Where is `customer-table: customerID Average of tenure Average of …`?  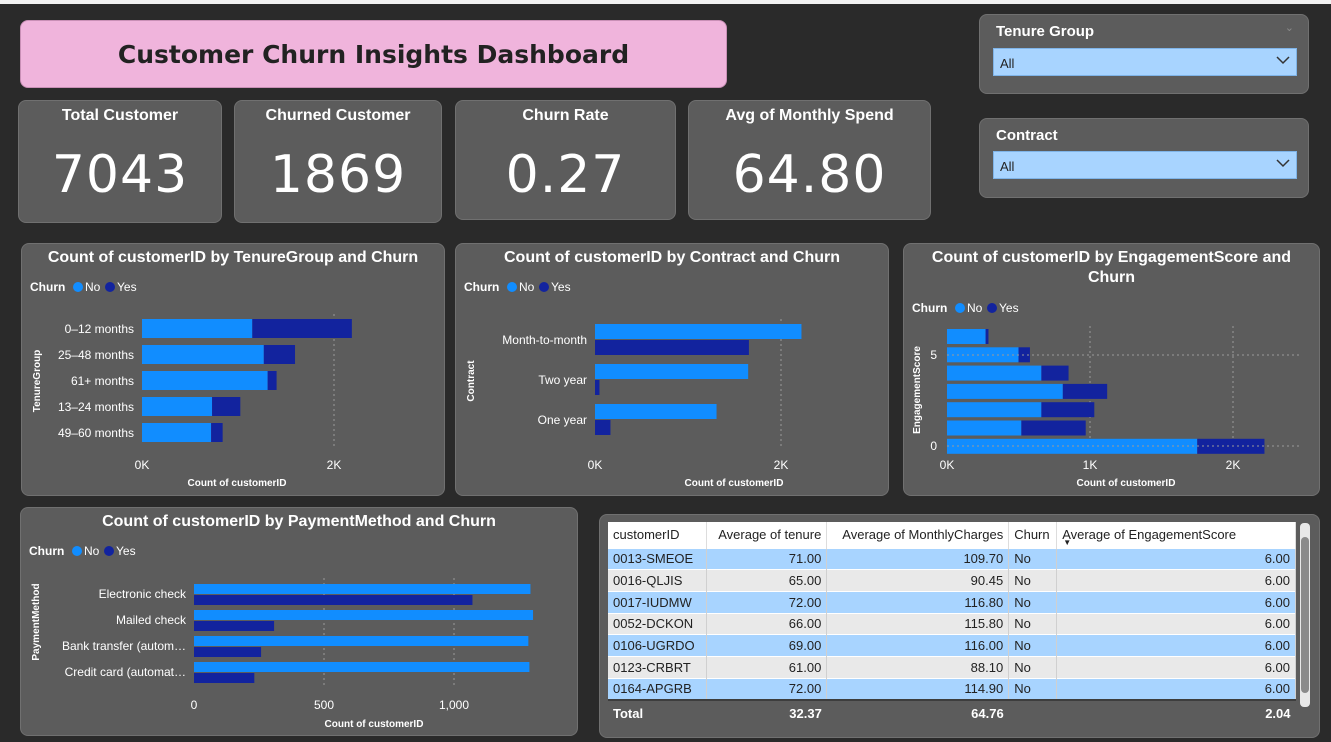
customer-table: customerID Average of tenure Average of … is located at coordinates (952, 624).